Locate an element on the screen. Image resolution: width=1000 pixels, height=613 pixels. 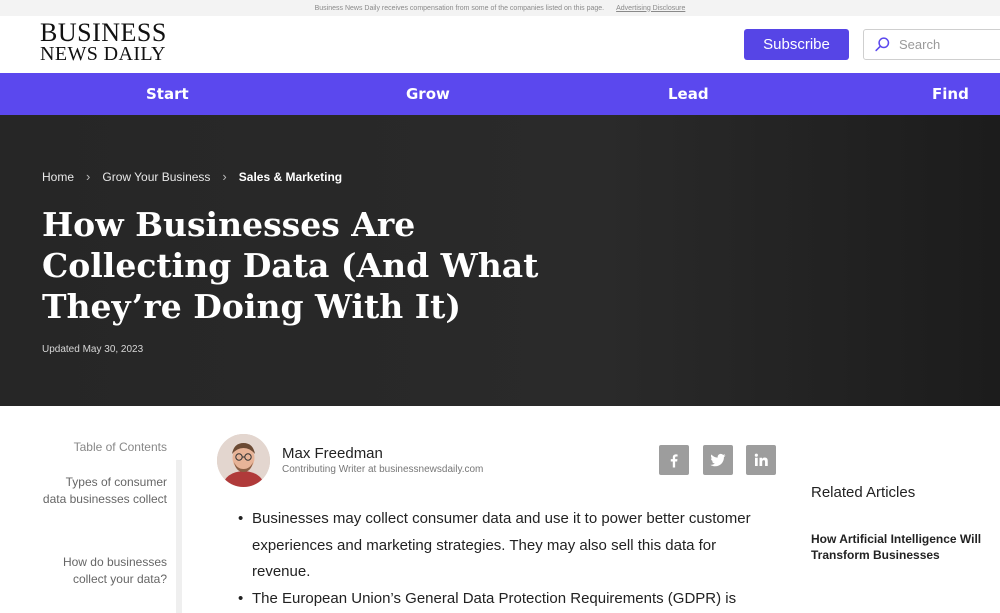
logo-line-1: BUSINESS is located at coordinates (103, 32).